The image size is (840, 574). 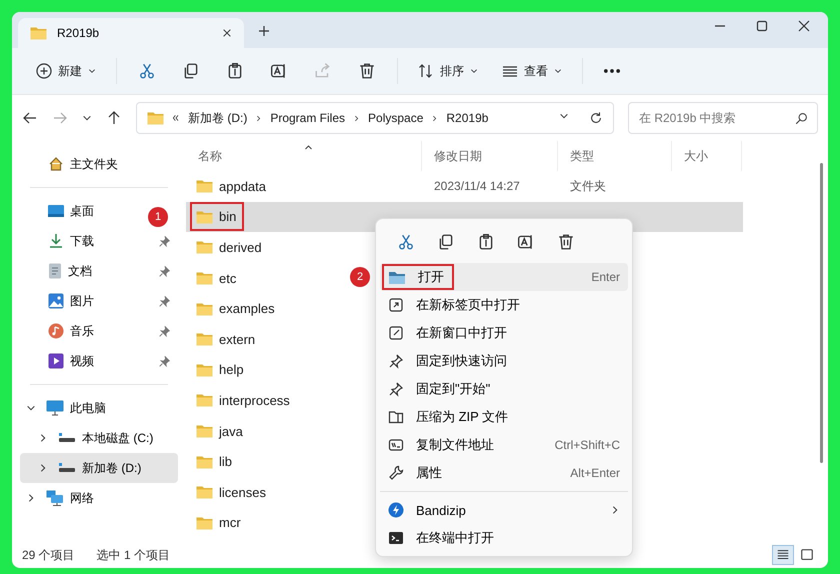 I want to click on shortcut: Ctrl+Shift+C, so click(x=587, y=445).